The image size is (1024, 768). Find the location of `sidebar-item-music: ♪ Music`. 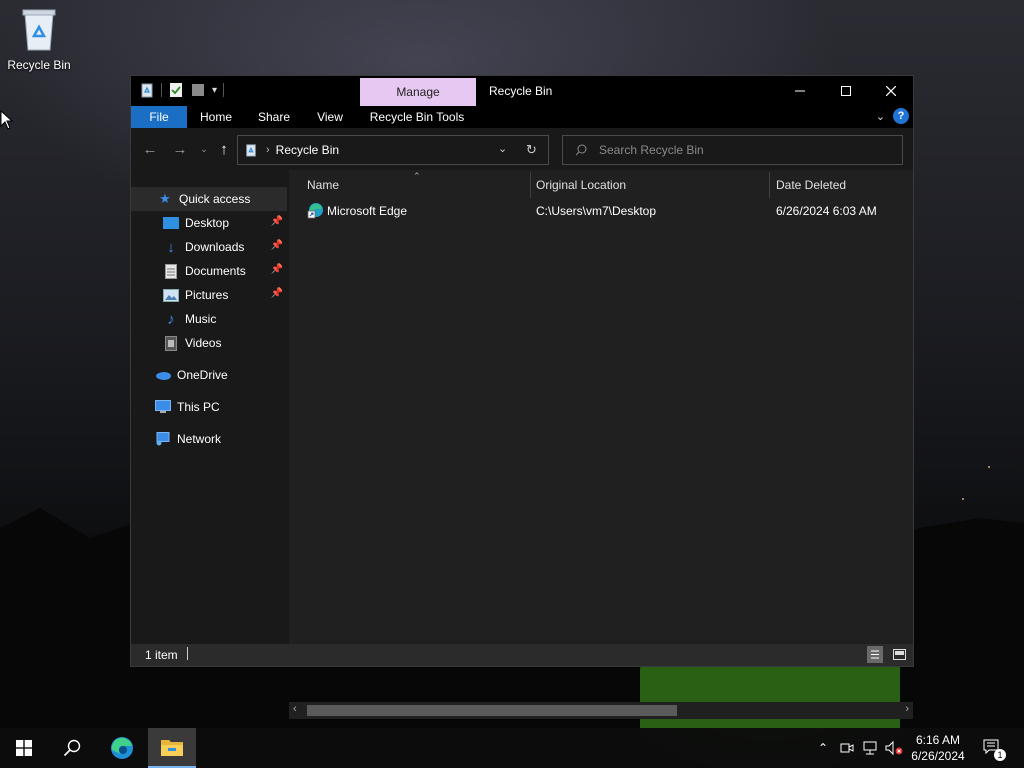

sidebar-item-music: ♪ Music is located at coordinates (209, 319).